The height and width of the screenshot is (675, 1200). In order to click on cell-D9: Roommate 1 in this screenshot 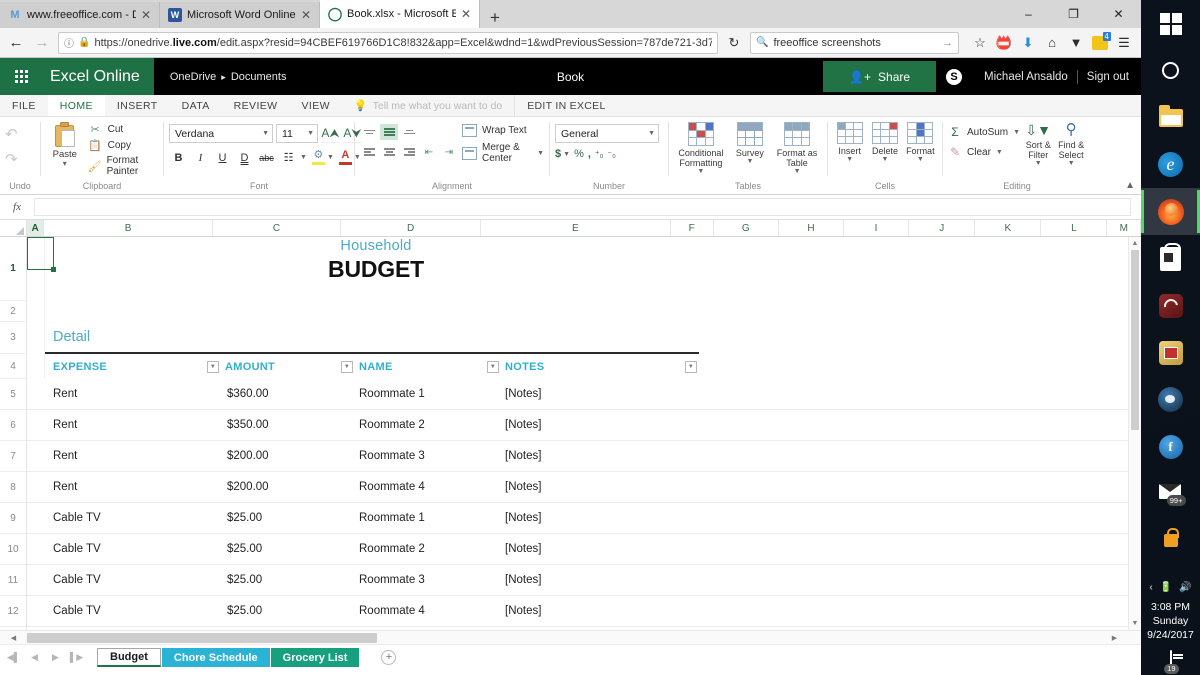, I will do `click(428, 518)`.